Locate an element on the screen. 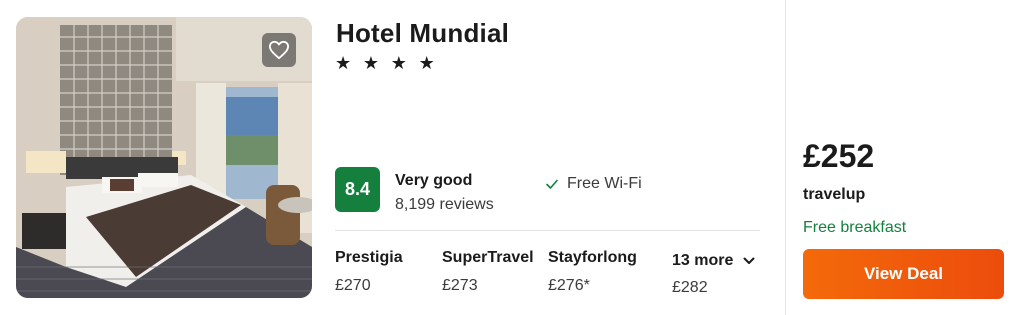 This screenshot has width=1024, height=315. chevron-down-icon is located at coordinates (749, 260).